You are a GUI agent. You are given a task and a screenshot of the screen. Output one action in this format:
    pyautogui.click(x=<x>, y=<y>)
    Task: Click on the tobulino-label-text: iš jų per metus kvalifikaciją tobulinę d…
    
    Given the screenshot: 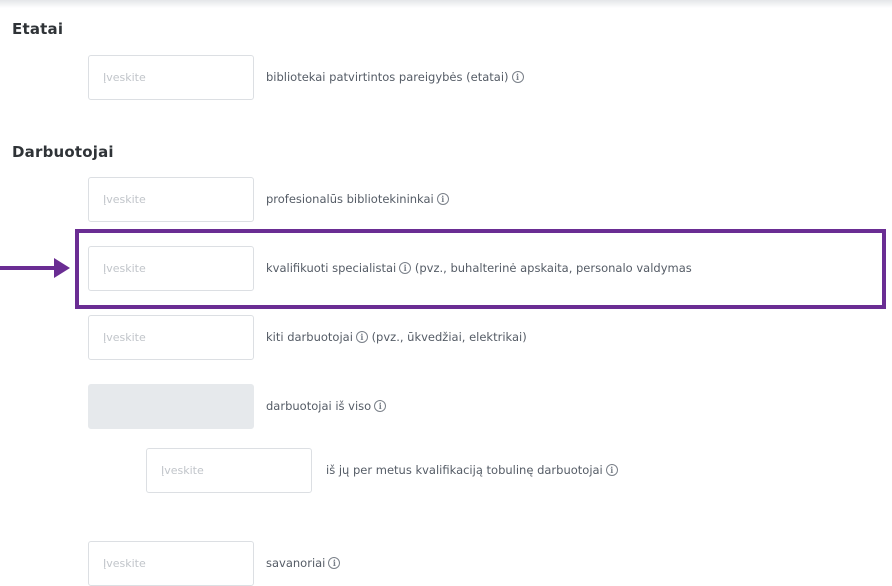 What is the action you would take?
    pyautogui.click(x=464, y=470)
    